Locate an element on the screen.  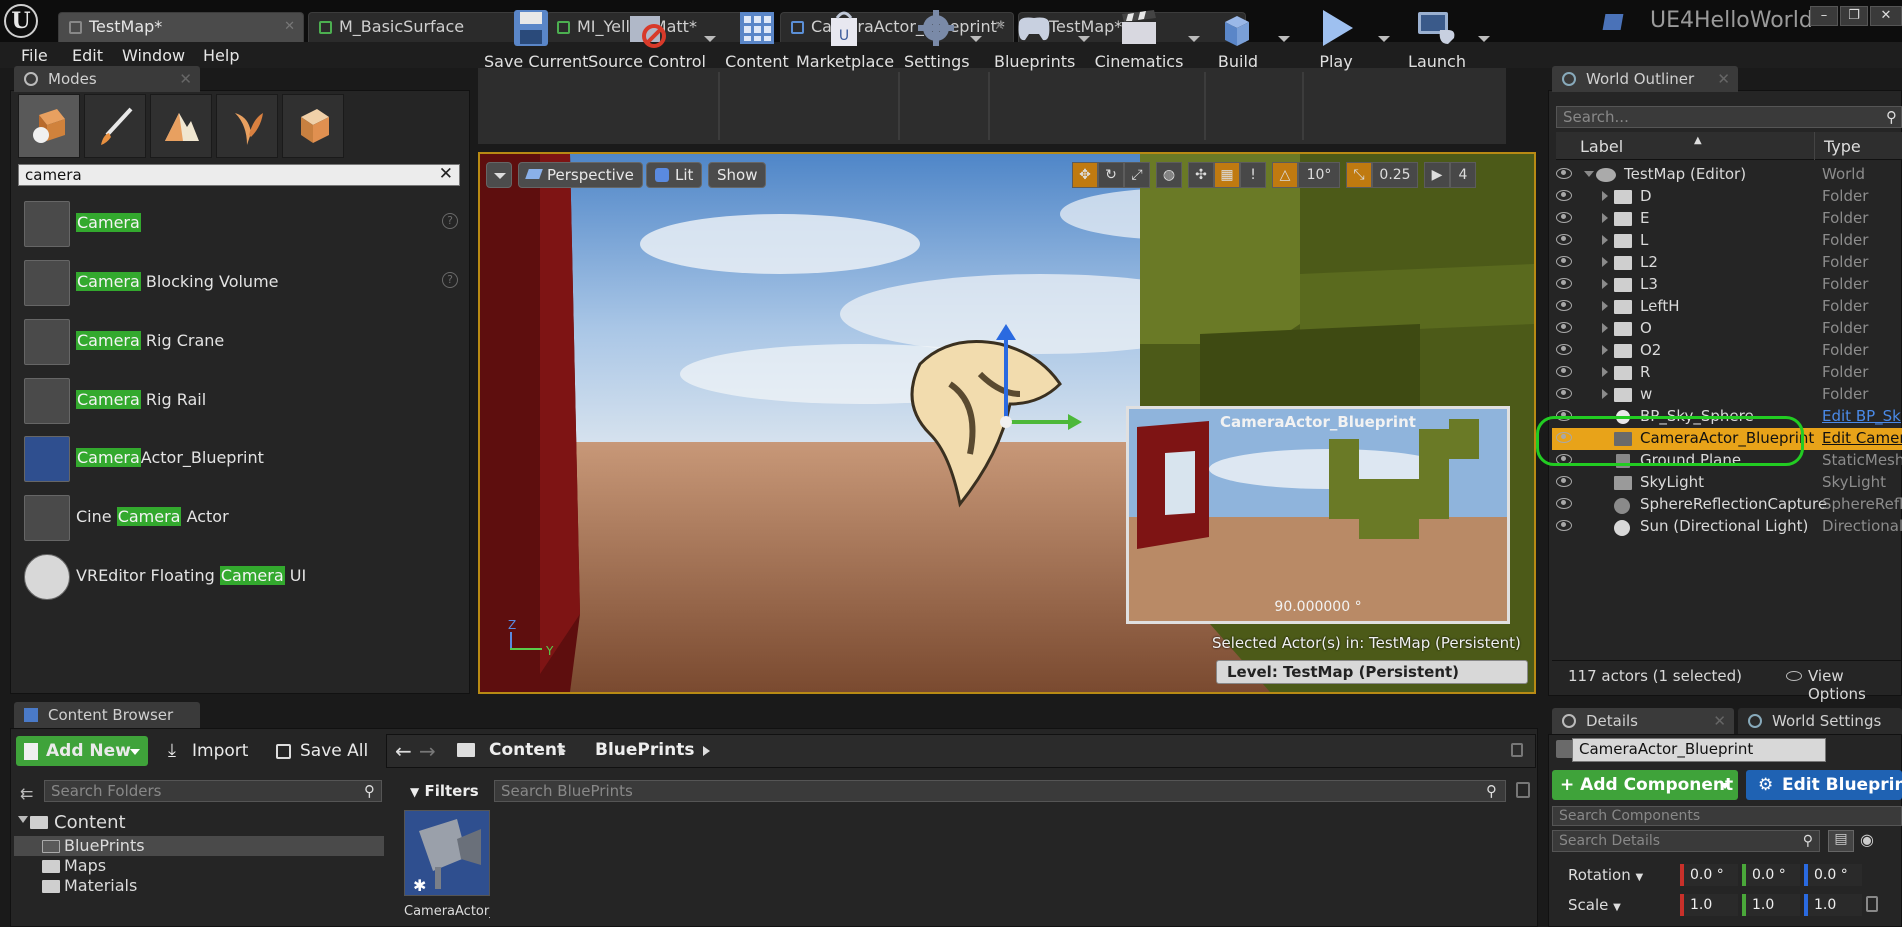
maximize-button: ❐ is located at coordinates (1854, 16).